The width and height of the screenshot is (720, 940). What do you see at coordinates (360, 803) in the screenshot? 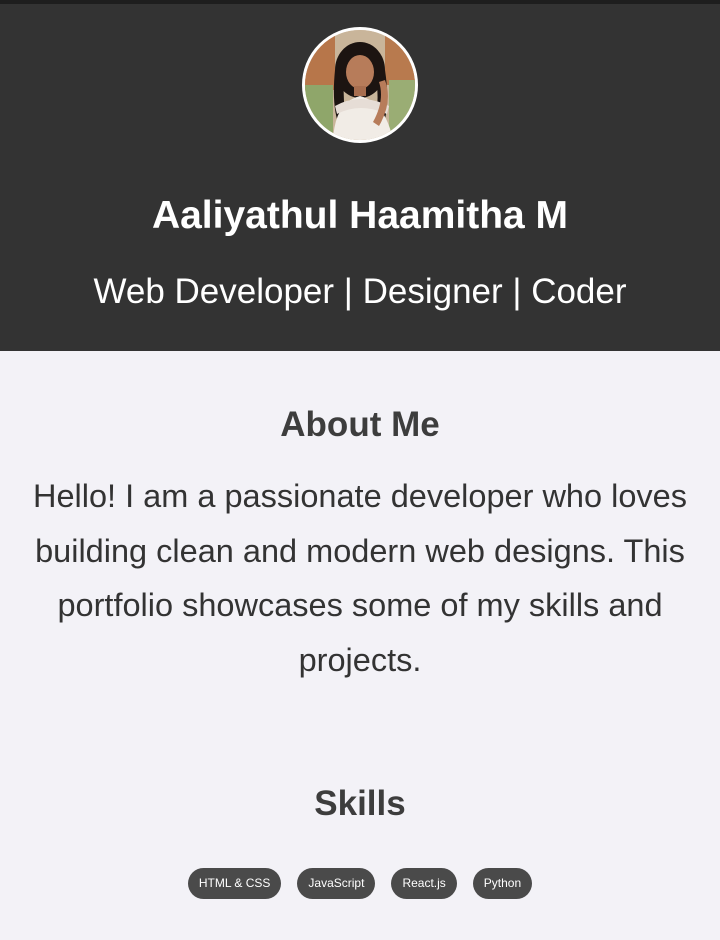
I see `skills-heading: Skills` at bounding box center [360, 803].